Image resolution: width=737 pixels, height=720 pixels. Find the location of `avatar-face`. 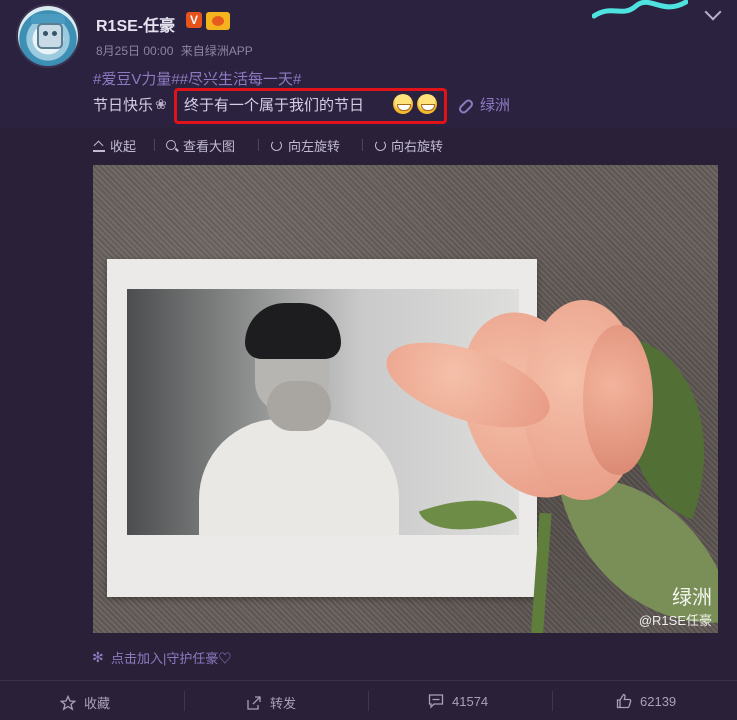

avatar-face is located at coordinates (50, 36).